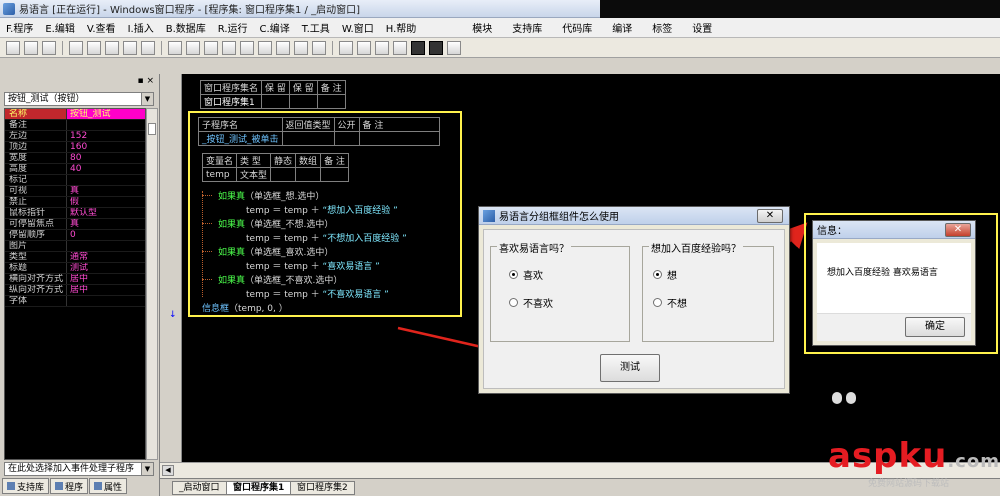 The height and width of the screenshot is (496, 1000). I want to click on info-dialog-window: 信息： ✕ 想加入百度经验 喜欢易语言 确定, so click(894, 283).